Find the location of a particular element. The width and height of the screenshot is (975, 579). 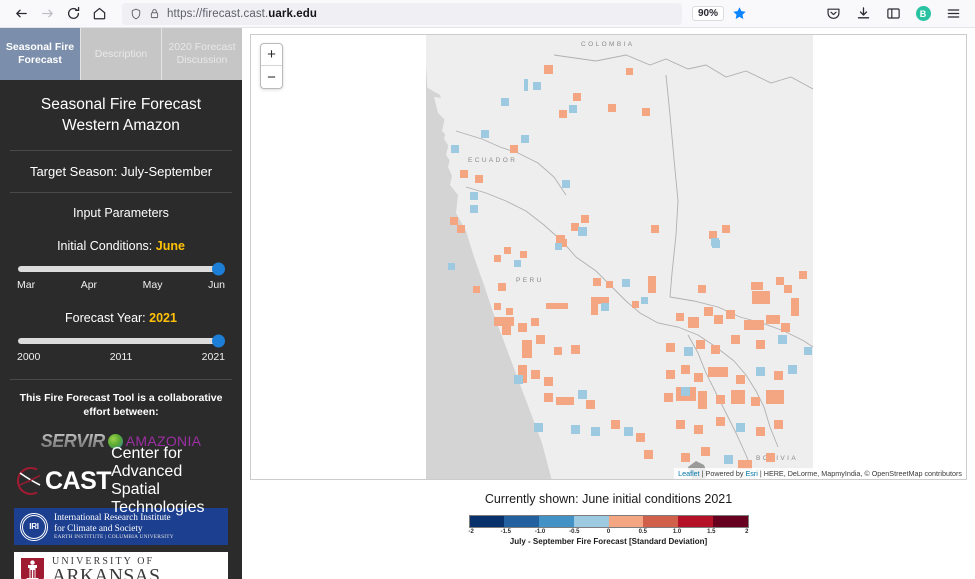

tab-description: Description is located at coordinates (121, 54).